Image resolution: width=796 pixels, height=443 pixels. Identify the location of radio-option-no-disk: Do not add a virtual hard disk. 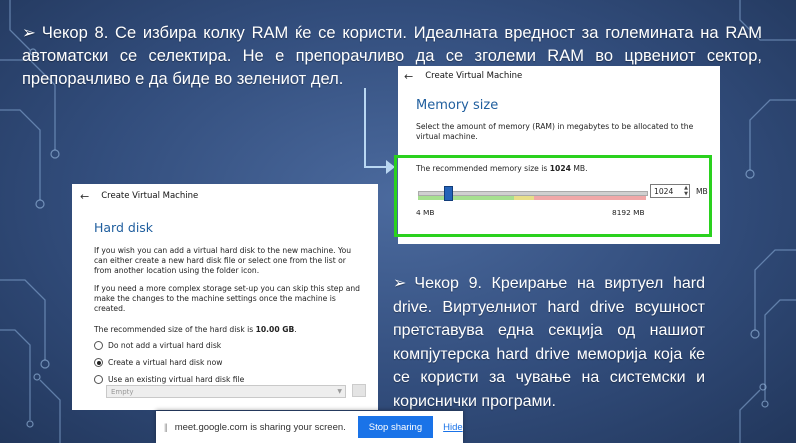
(236, 346).